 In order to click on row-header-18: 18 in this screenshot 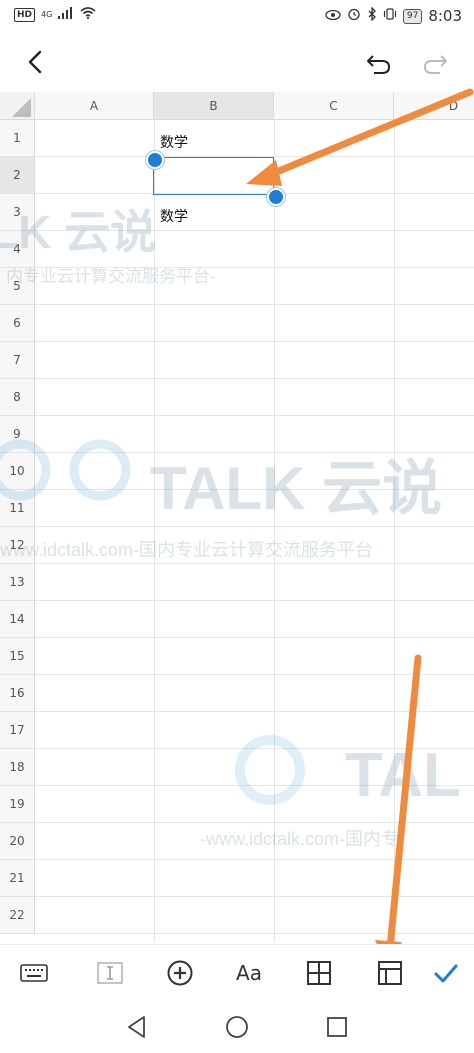, I will do `click(17, 767)`.